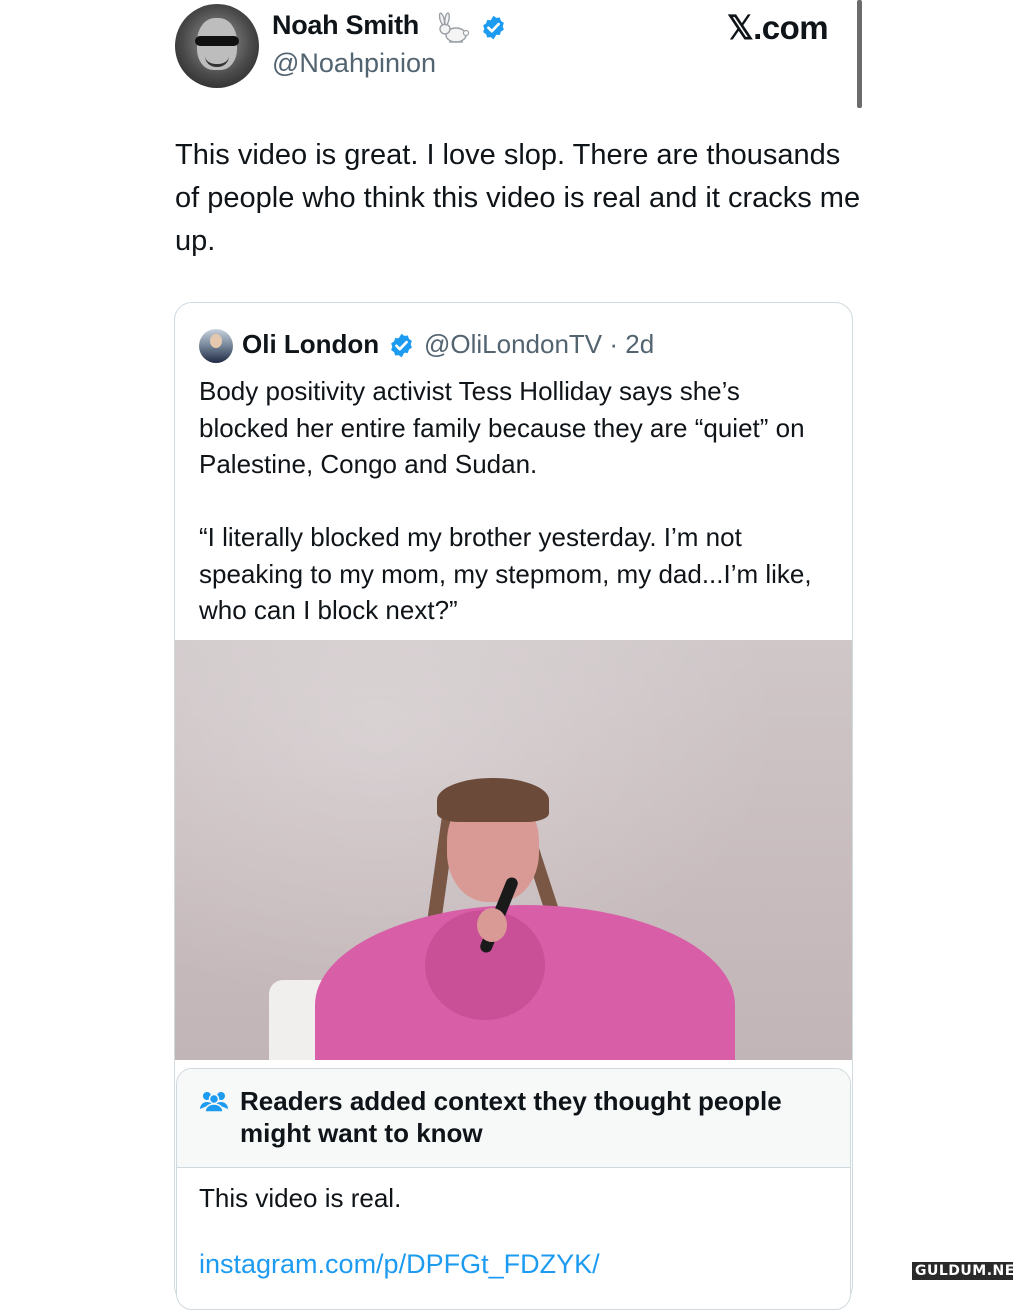 Image resolution: width=1013 pixels, height=1310 pixels. What do you see at coordinates (859, 54) in the screenshot?
I see `scrollbar` at bounding box center [859, 54].